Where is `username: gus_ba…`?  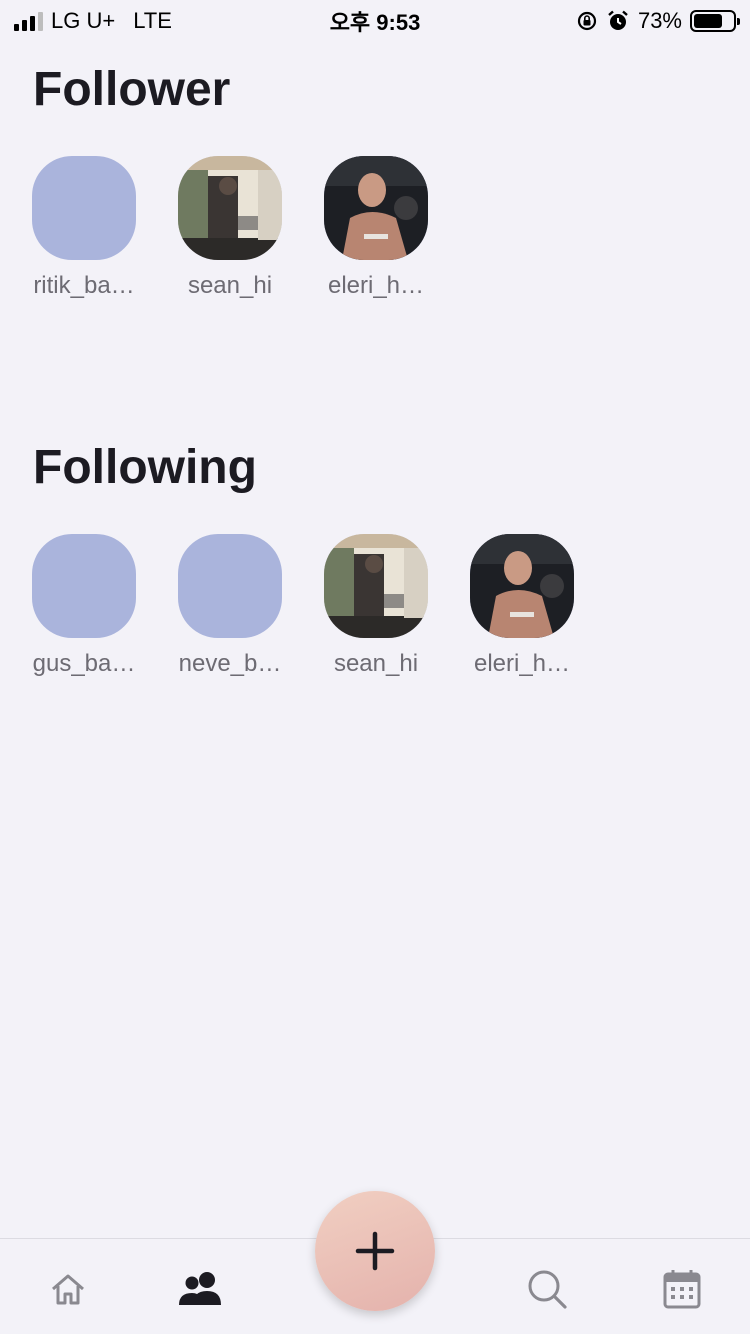 username: gus_ba… is located at coordinates (84, 663).